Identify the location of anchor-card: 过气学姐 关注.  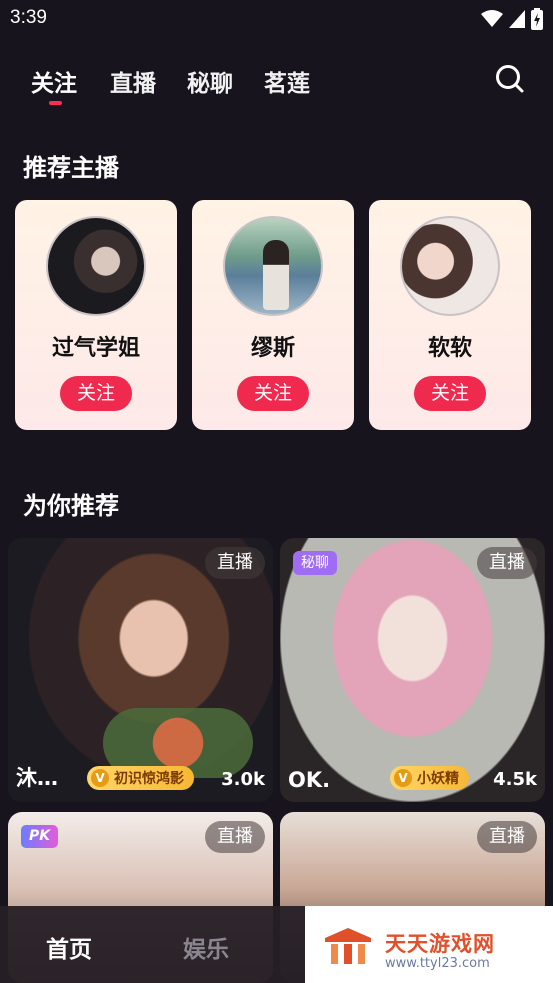
(96, 315).